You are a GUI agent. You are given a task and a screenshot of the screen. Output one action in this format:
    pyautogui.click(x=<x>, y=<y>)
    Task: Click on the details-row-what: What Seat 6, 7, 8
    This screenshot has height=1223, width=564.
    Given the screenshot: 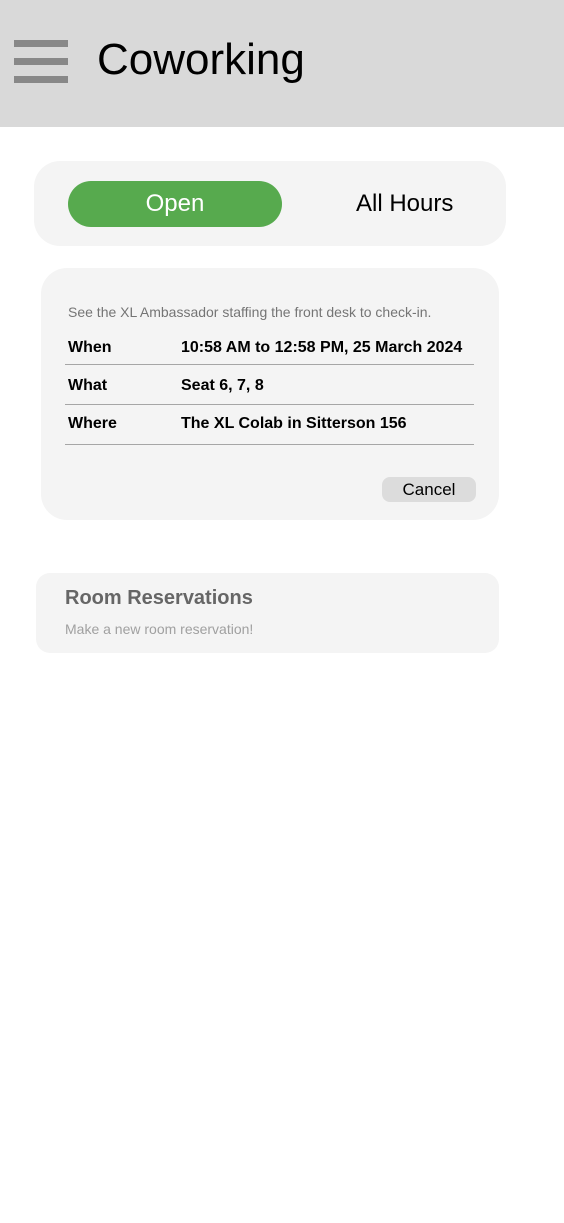 What is the action you would take?
    pyautogui.click(x=269, y=384)
    